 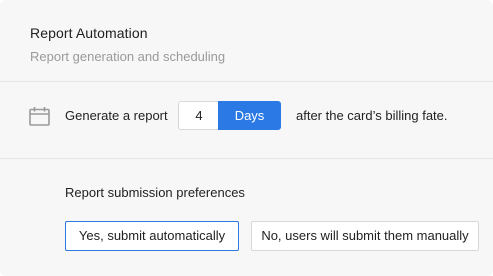 I want to click on report-count-input: 4, so click(x=198, y=115).